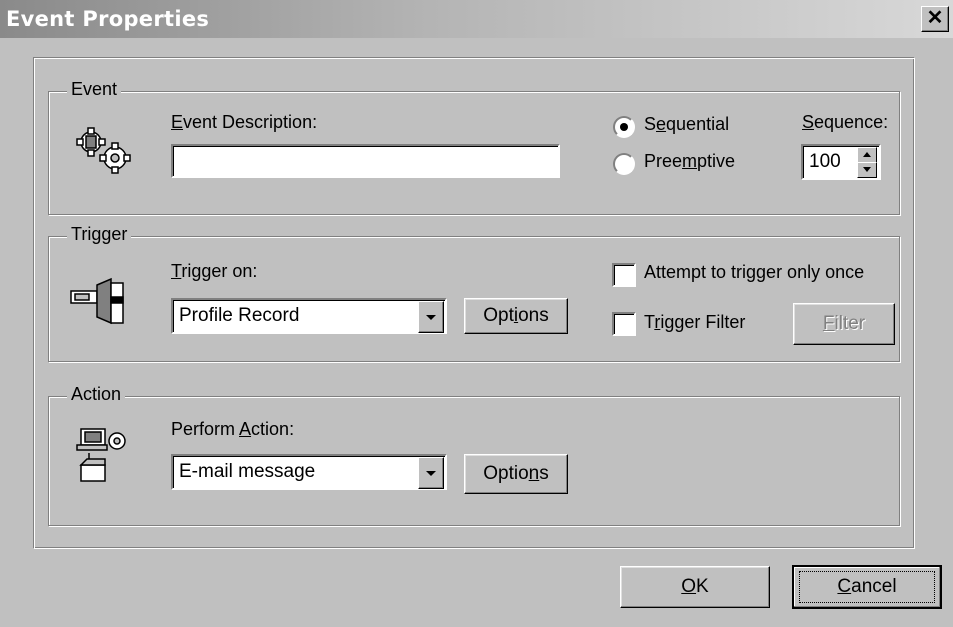  I want to click on trigger-plug-icon, so click(97, 301).